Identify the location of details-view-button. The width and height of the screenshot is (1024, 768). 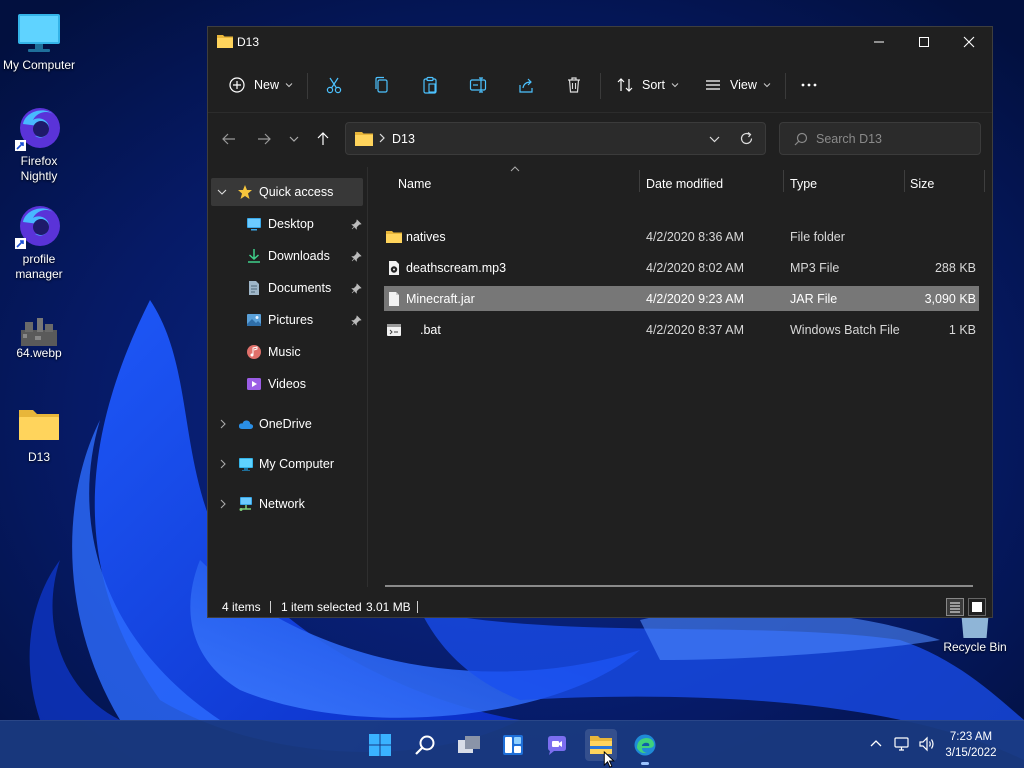
(955, 607).